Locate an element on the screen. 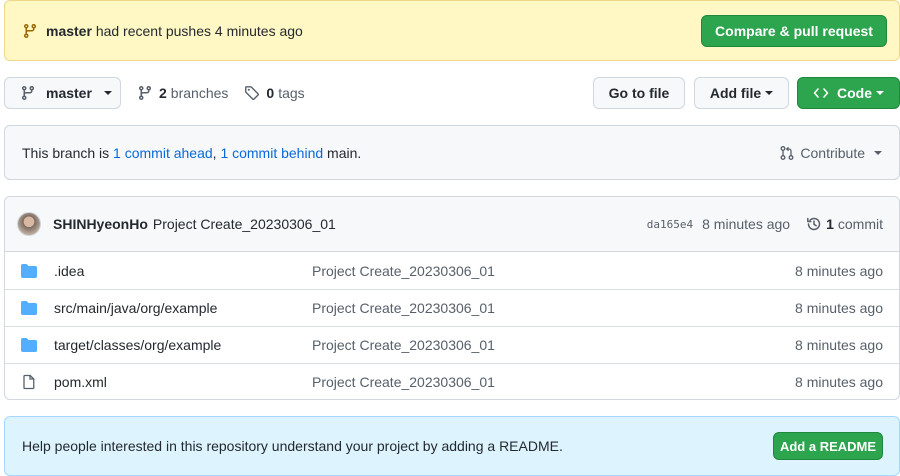  code-button: Code is located at coordinates (848, 93).